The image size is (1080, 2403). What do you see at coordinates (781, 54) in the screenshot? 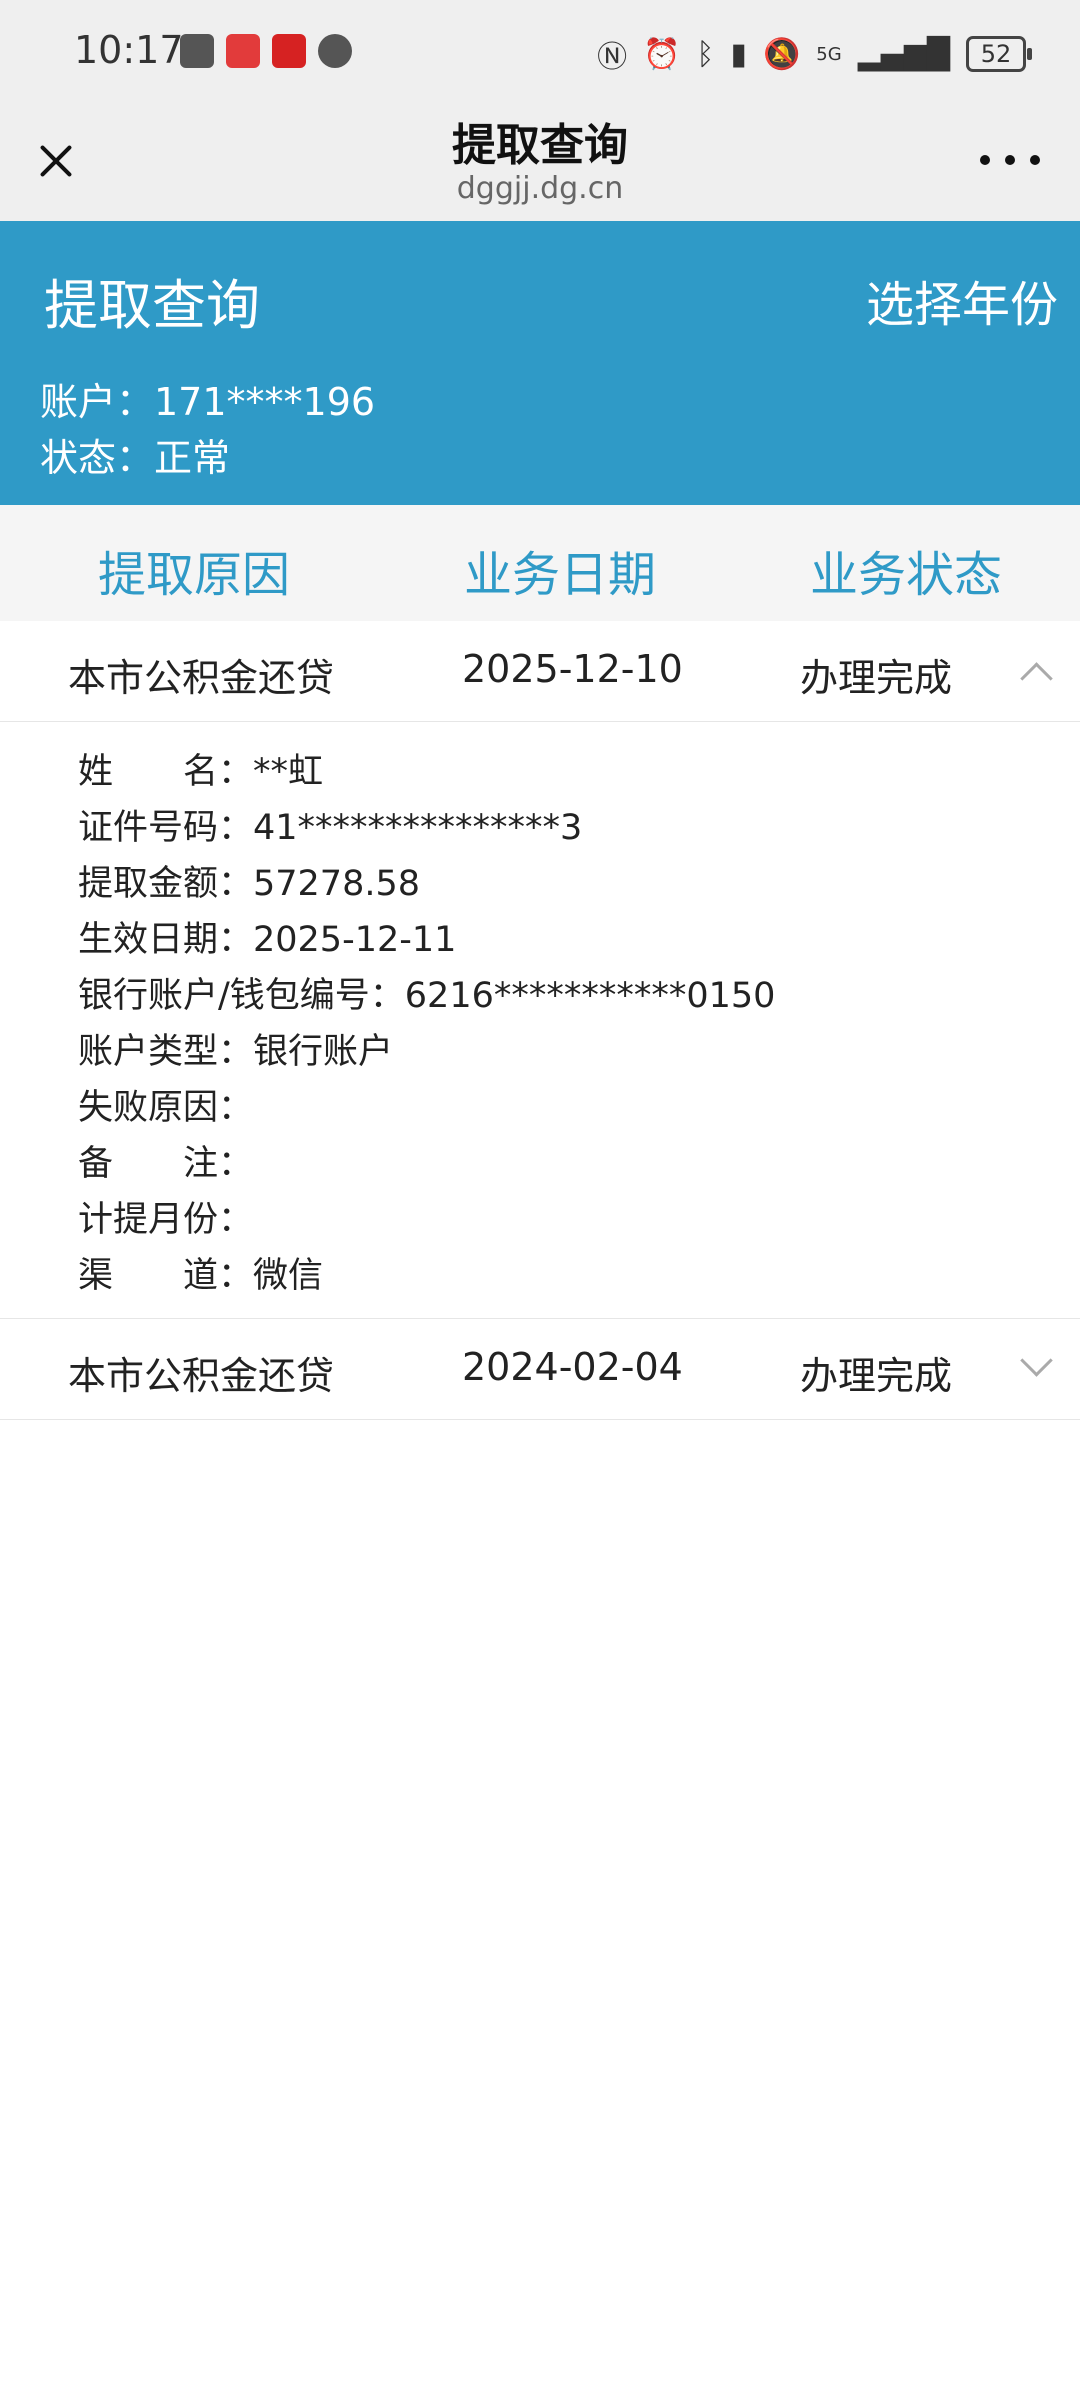
I see `mute-icon: 🔕` at bounding box center [781, 54].